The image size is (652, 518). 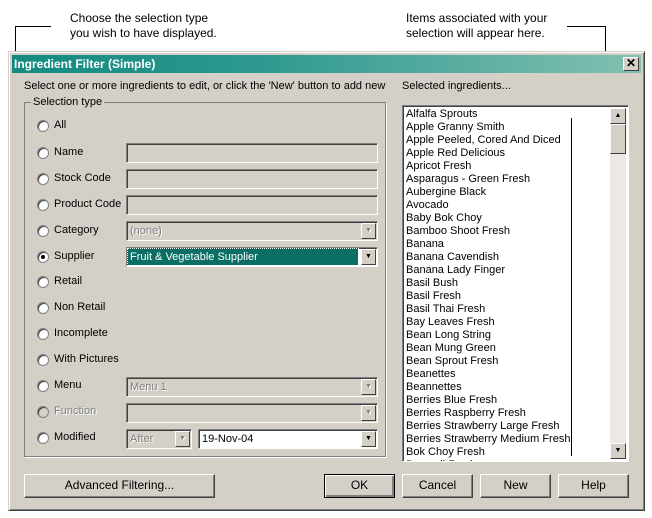 What do you see at coordinates (508, 452) in the screenshot?
I see `list-item: Bok Choy Fresh` at bounding box center [508, 452].